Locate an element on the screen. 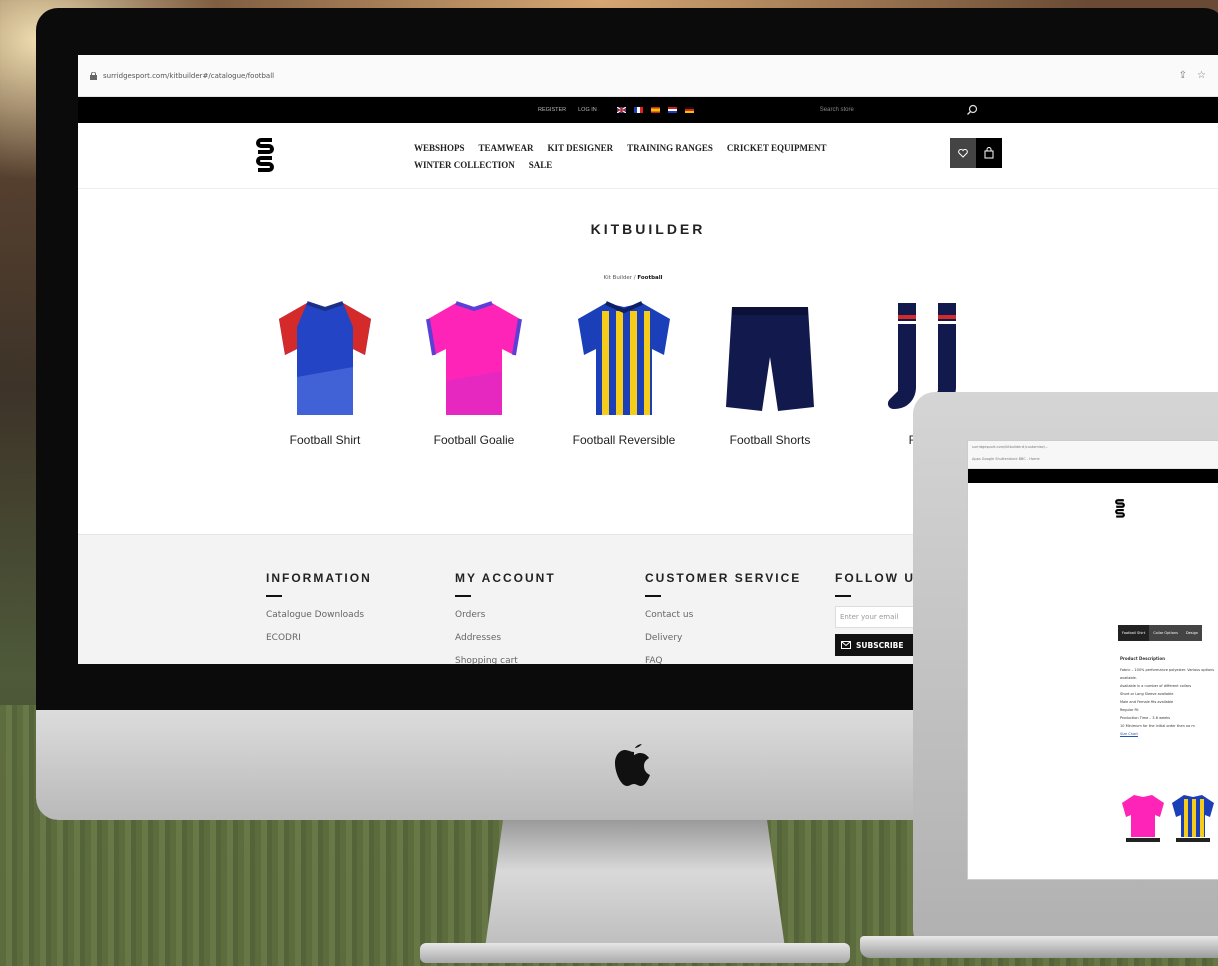 The image size is (1218, 966). footer-heading: MY ACCOUNT is located at coordinates (505, 578).